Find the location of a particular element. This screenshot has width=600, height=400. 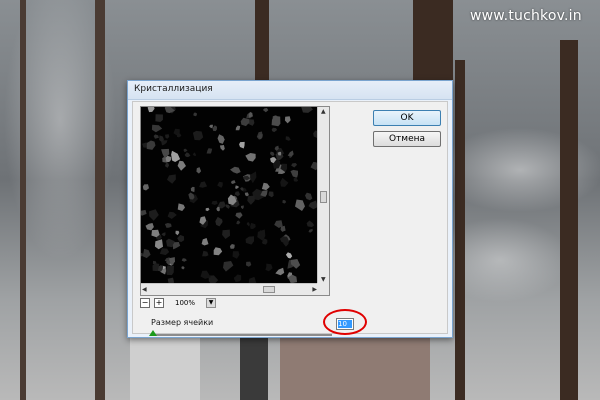

zoom-out-button: − is located at coordinates (145, 303).